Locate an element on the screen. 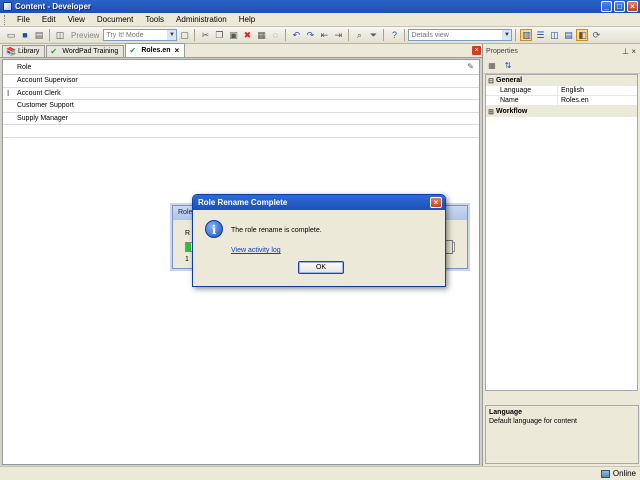 The width and height of the screenshot is (640, 480). connection-status: Online is located at coordinates (618, 473).